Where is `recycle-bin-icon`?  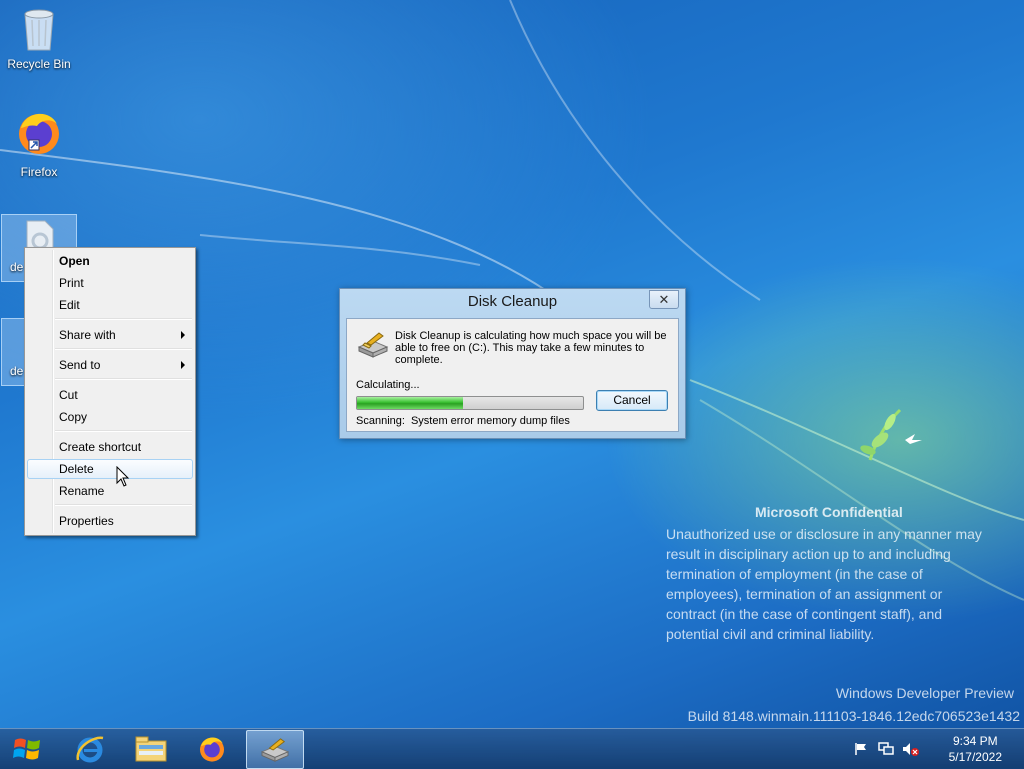 recycle-bin-icon is located at coordinates (39, 30).